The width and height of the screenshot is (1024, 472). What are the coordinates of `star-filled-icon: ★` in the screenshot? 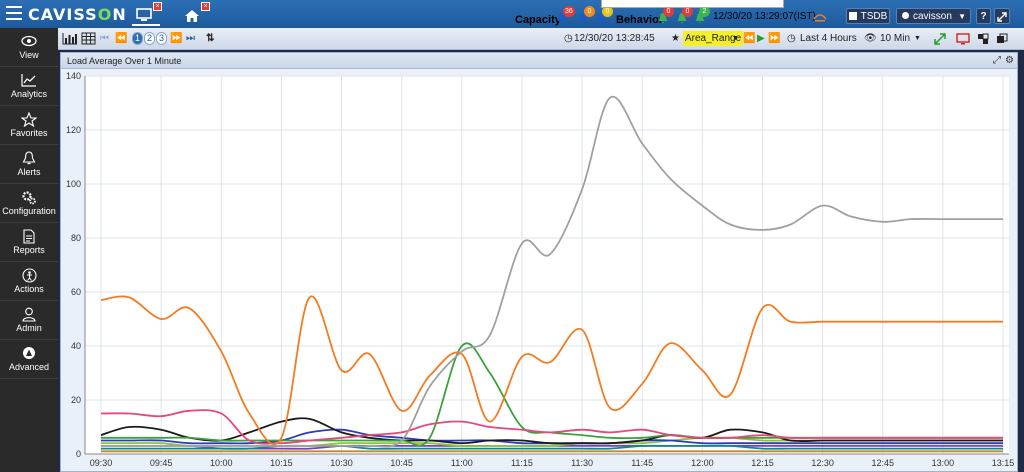 It's located at (675, 38).